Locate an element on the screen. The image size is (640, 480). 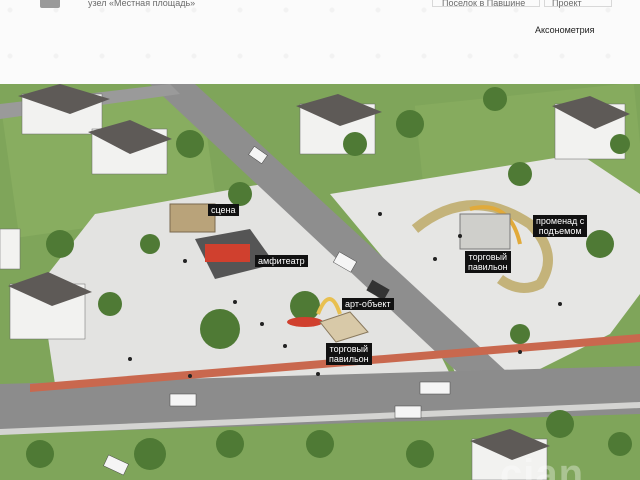
label-stage: сцена is located at coordinates (223, 210).